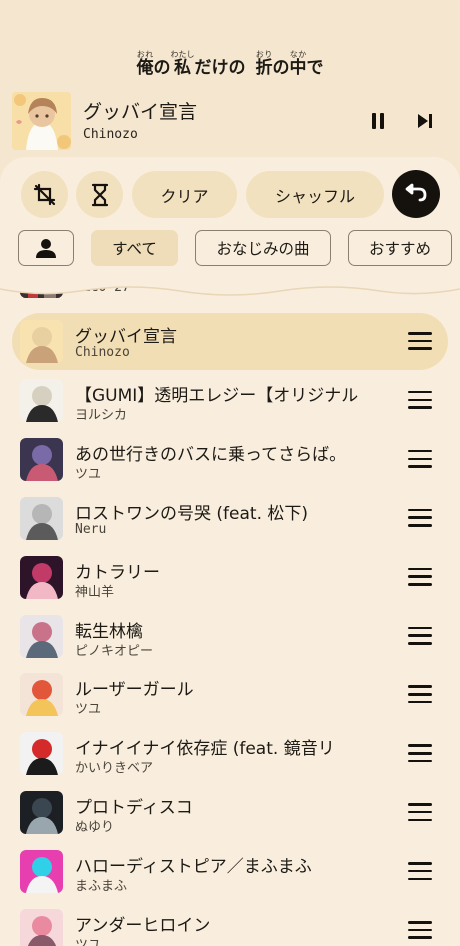 The height and width of the screenshot is (946, 460). I want to click on skip-next-button, so click(425, 121).